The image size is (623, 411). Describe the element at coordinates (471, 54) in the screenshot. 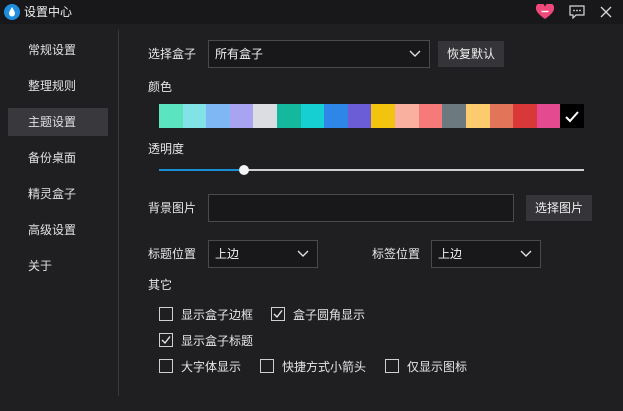

I see `restore-default-button: 恢复默认` at that location.